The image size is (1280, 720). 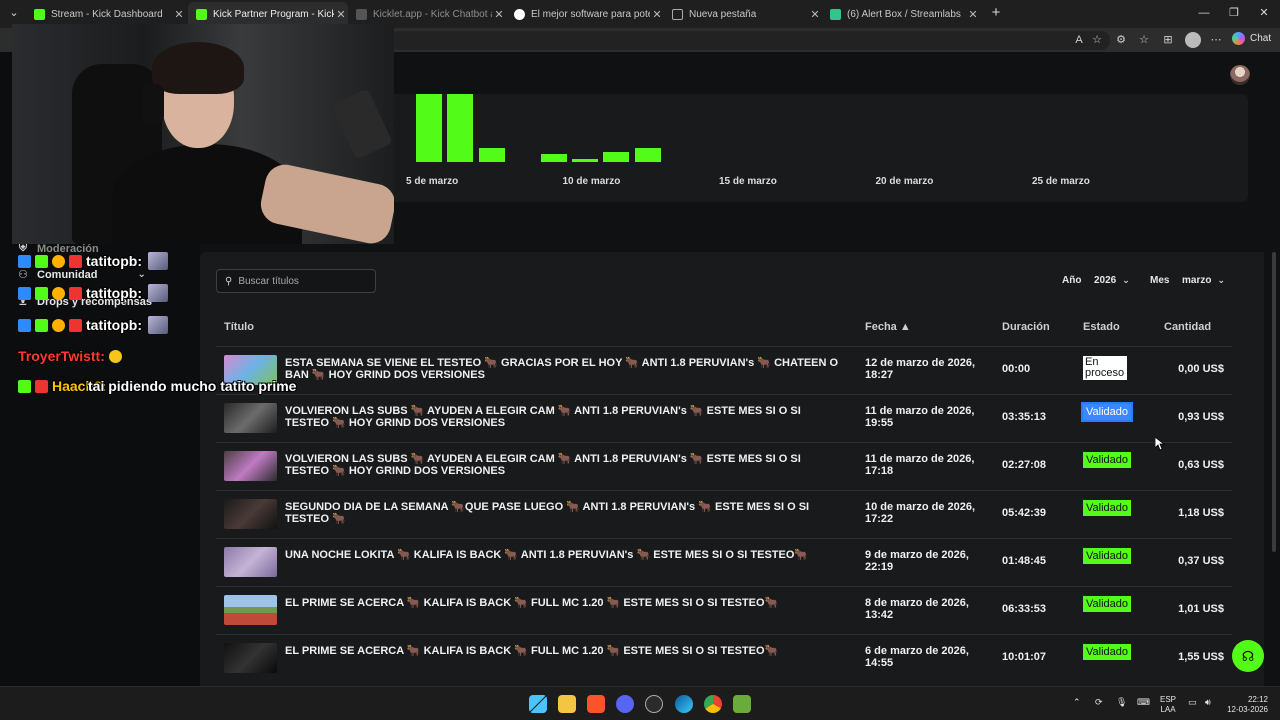 I want to click on year-select: 2026 ⌄, so click(x=1112, y=280).